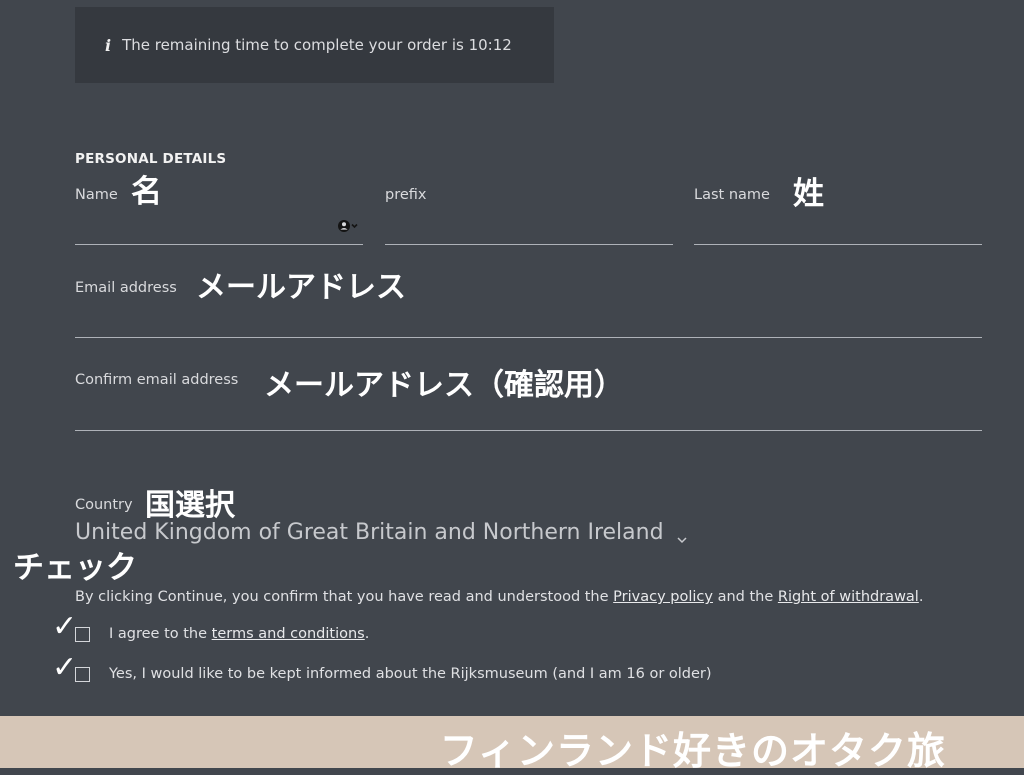 Image resolution: width=1024 pixels, height=775 pixels. What do you see at coordinates (444, 385) in the screenshot?
I see `confirm-email-annotation: メールアドレス（確認用）` at bounding box center [444, 385].